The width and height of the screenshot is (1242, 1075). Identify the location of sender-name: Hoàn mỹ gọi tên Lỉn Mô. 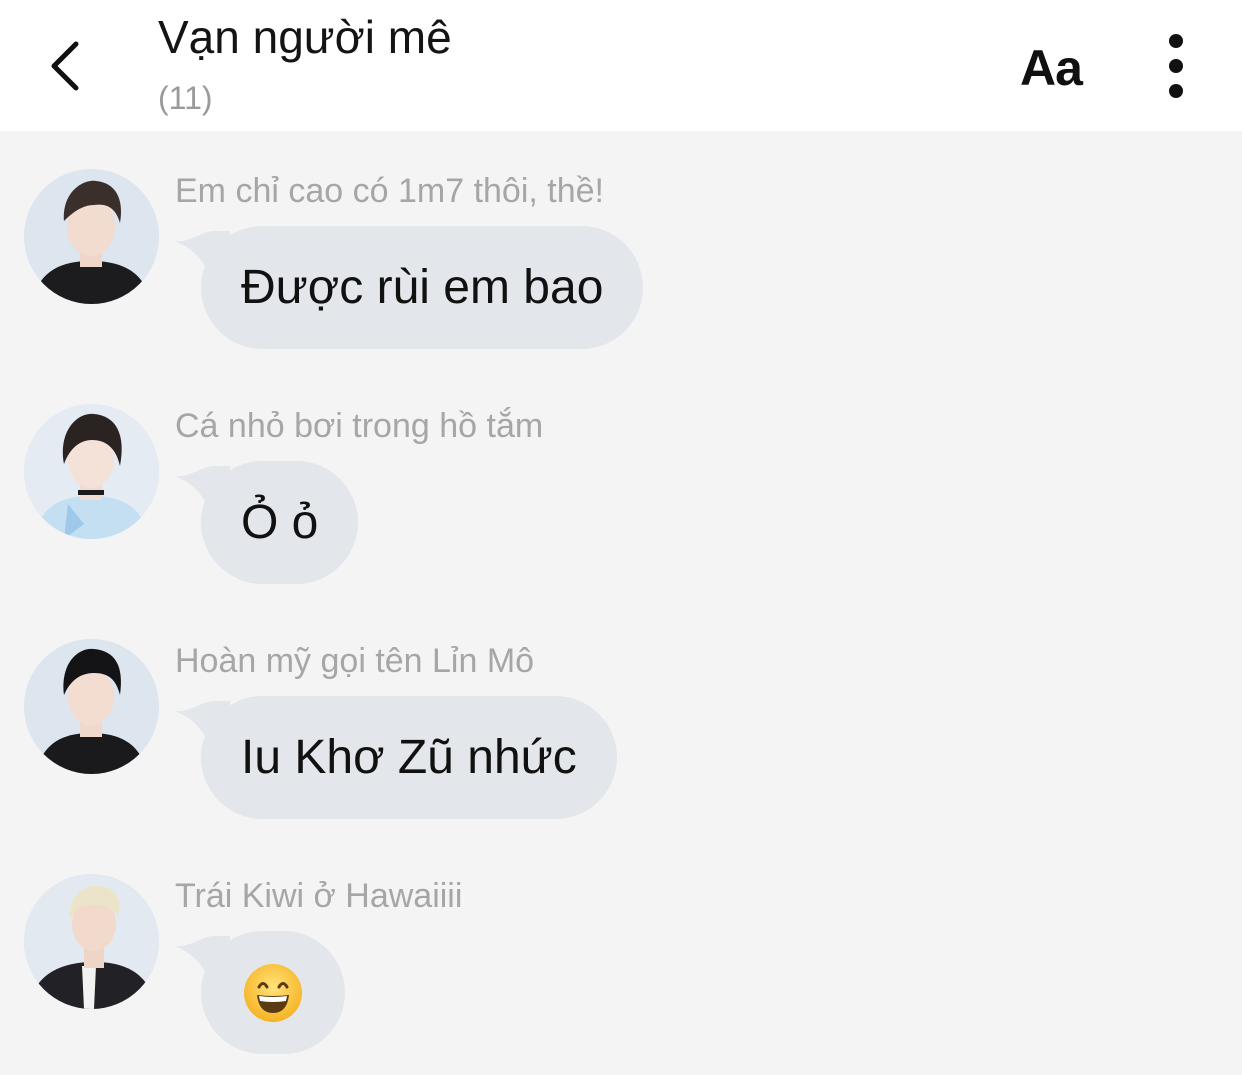
(355, 661).